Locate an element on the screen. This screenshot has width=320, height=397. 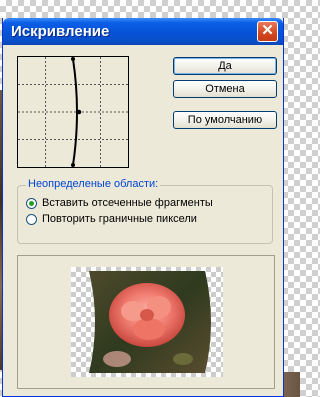
preview-image is located at coordinates (150, 322).